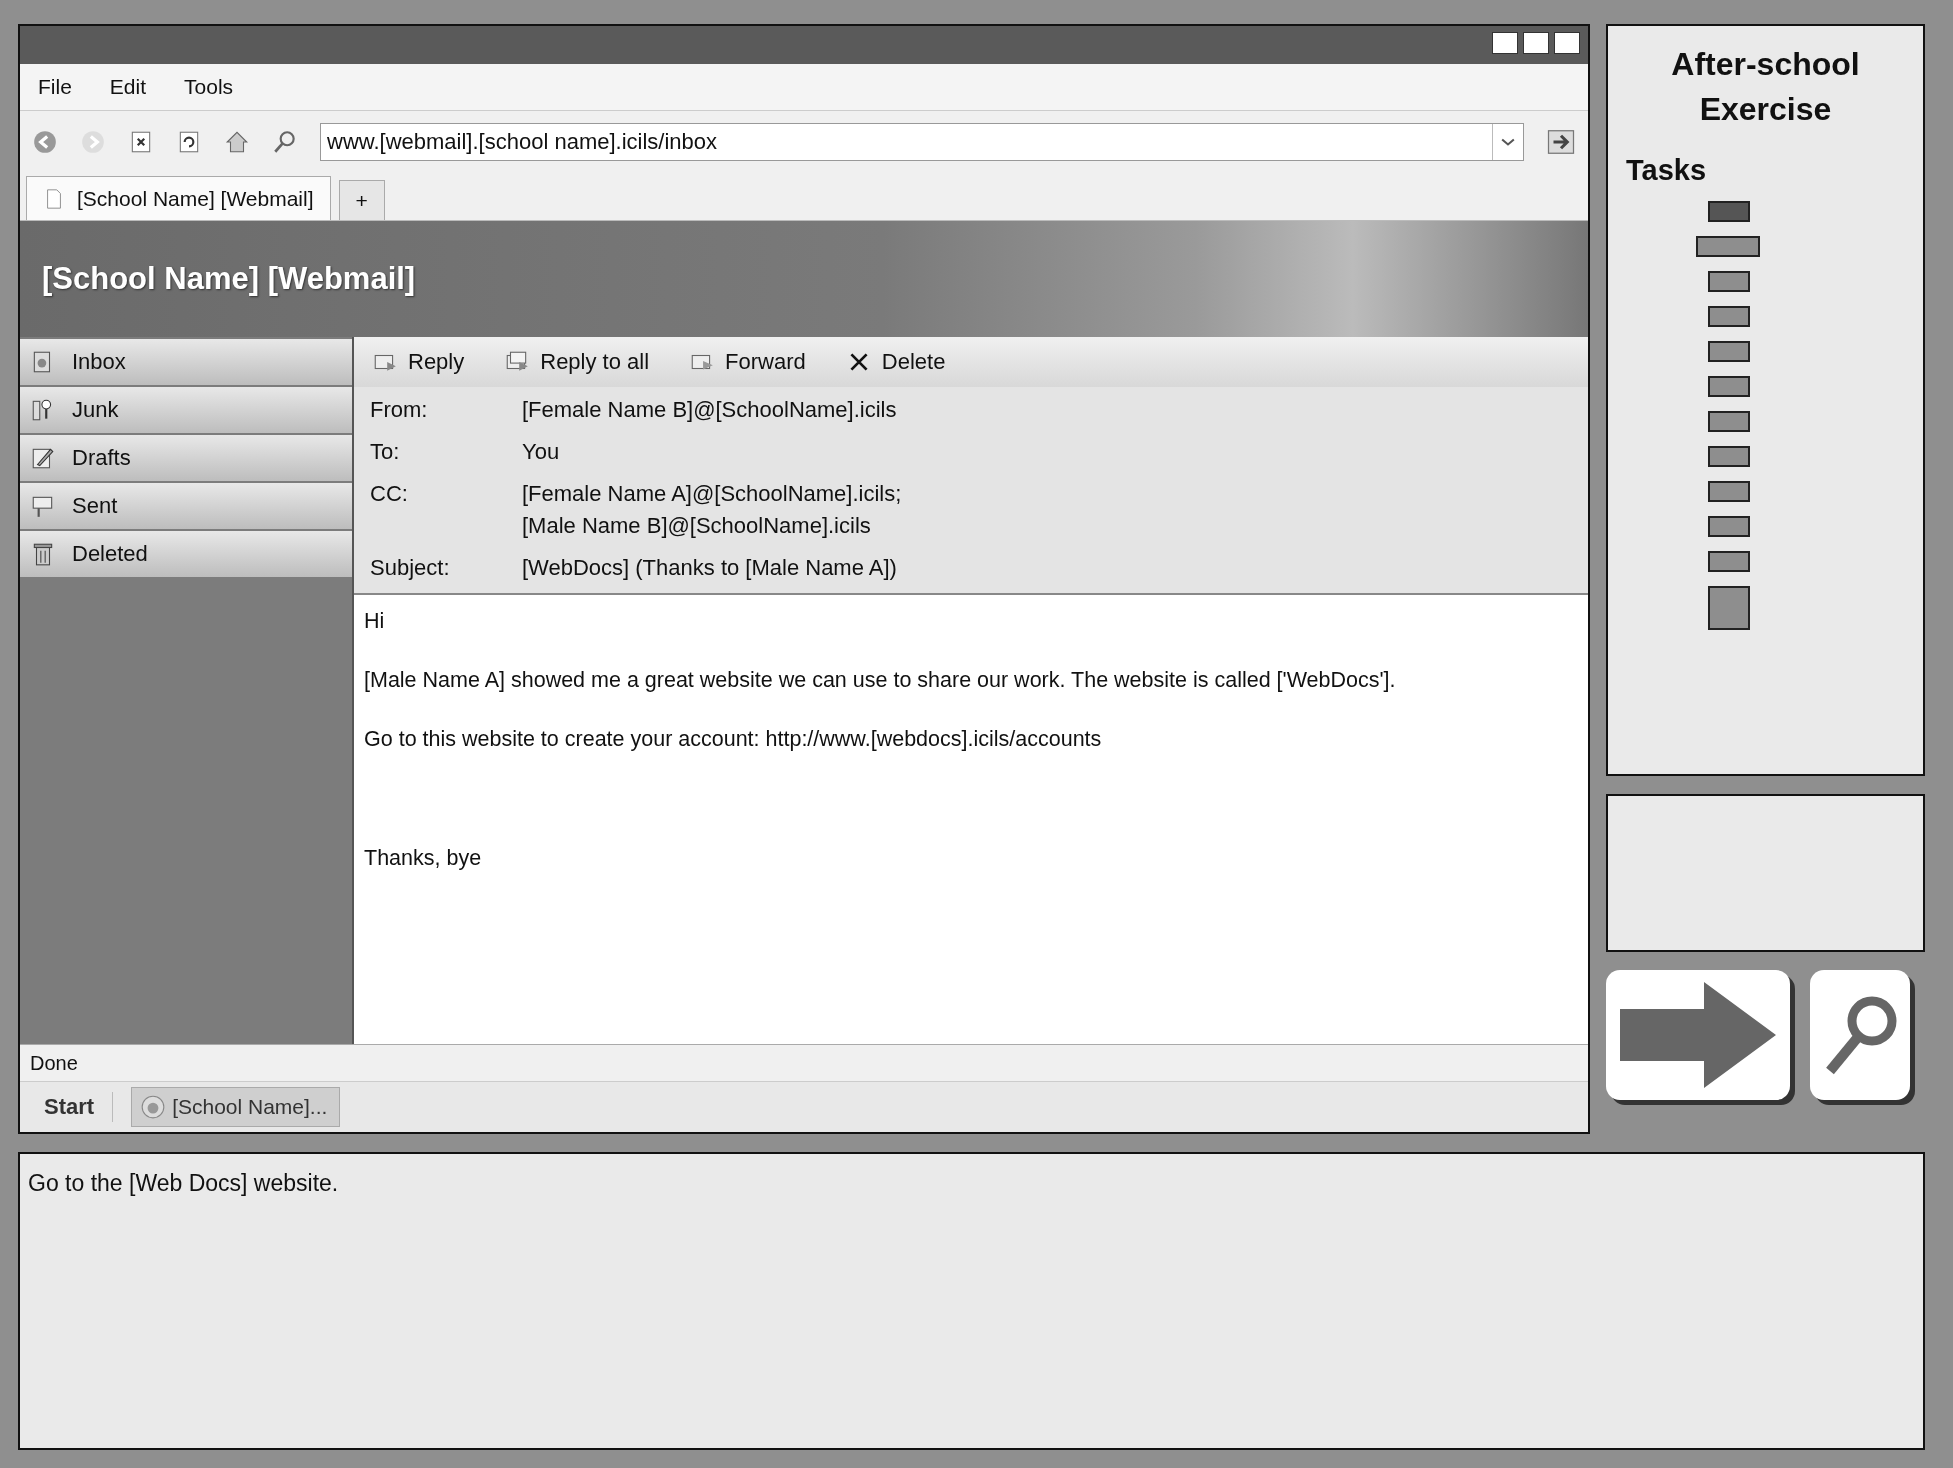  I want to click on banner-title: [School Name] [Webmail], so click(229, 279).